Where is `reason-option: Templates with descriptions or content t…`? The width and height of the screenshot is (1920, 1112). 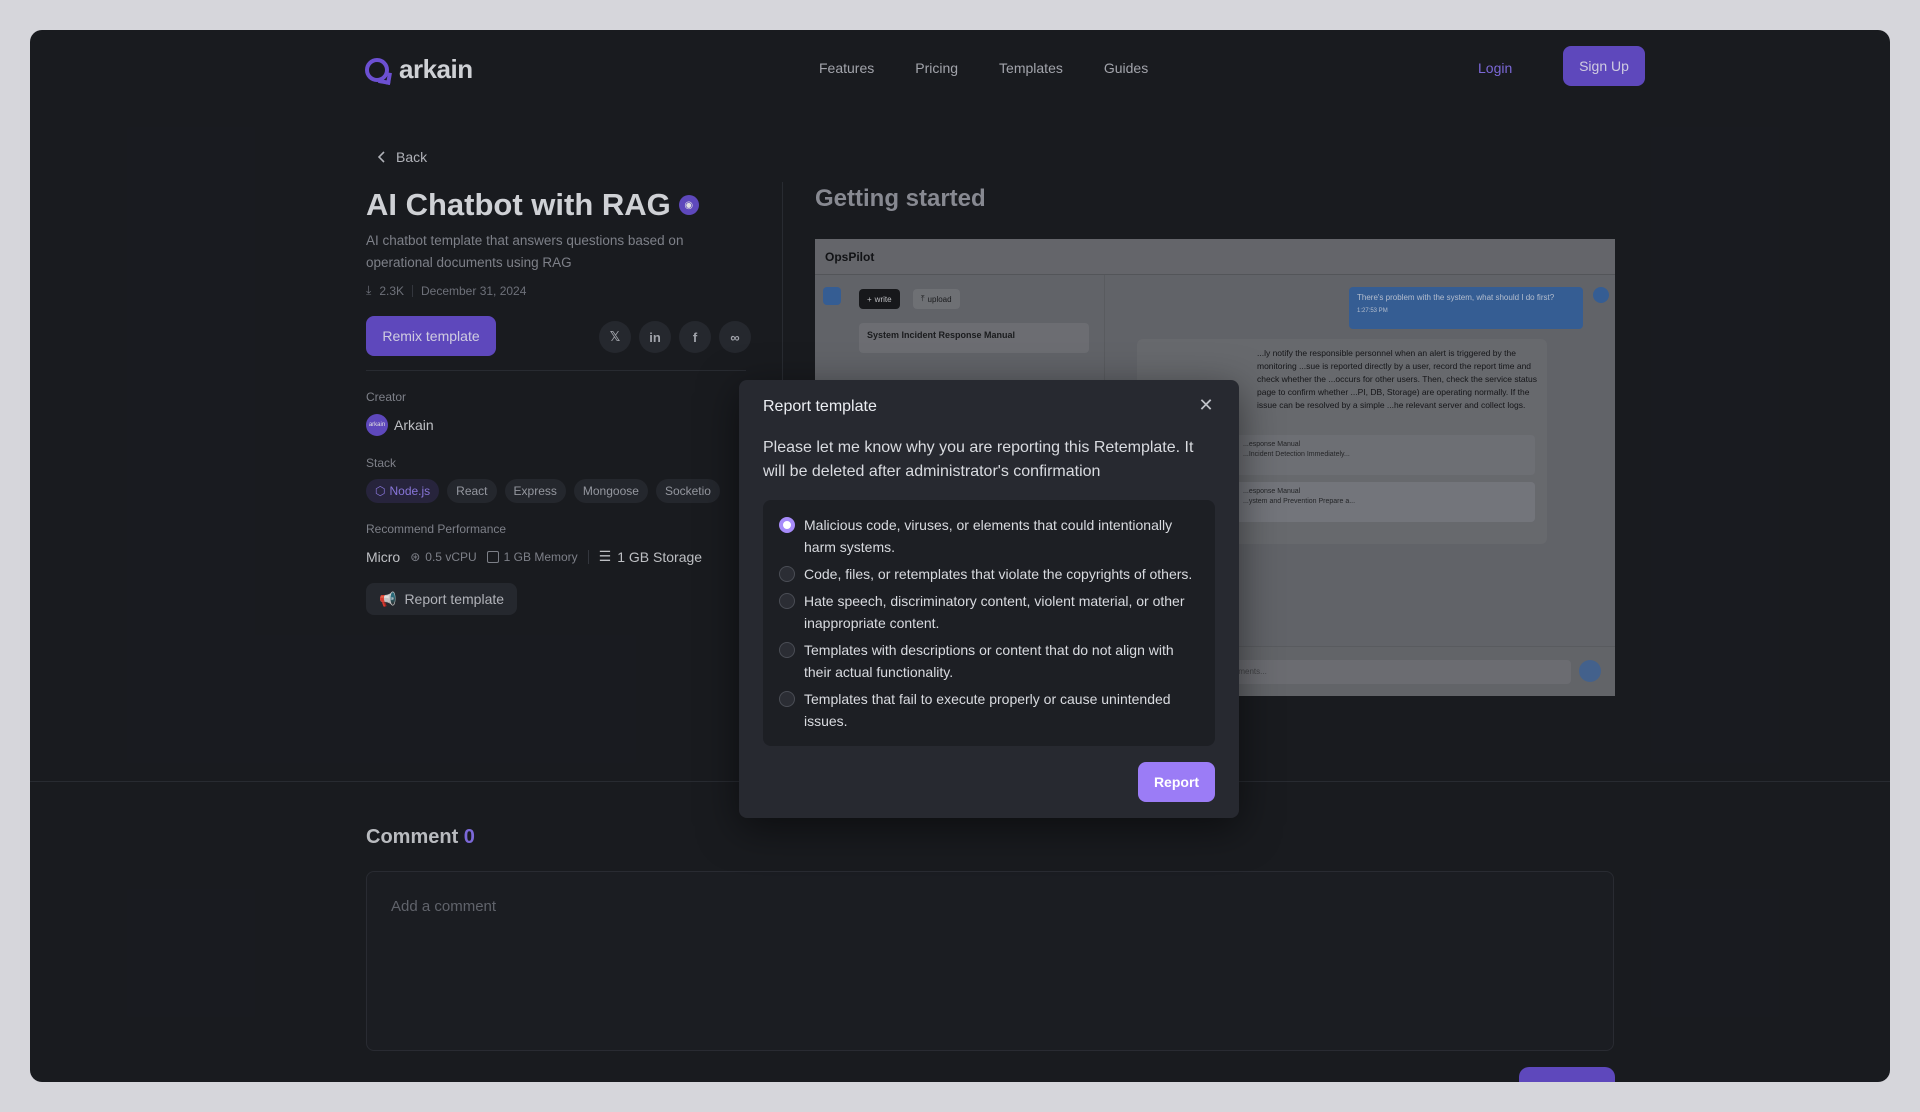
reason-option: Templates with descriptions or content t… is located at coordinates (989, 661).